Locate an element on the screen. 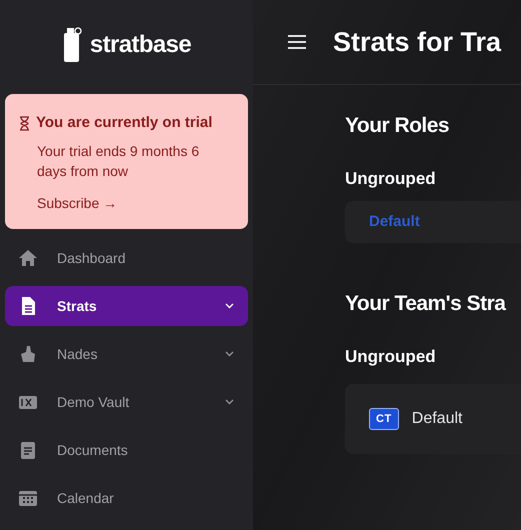  trial-title: You are currently on trial is located at coordinates (124, 123).